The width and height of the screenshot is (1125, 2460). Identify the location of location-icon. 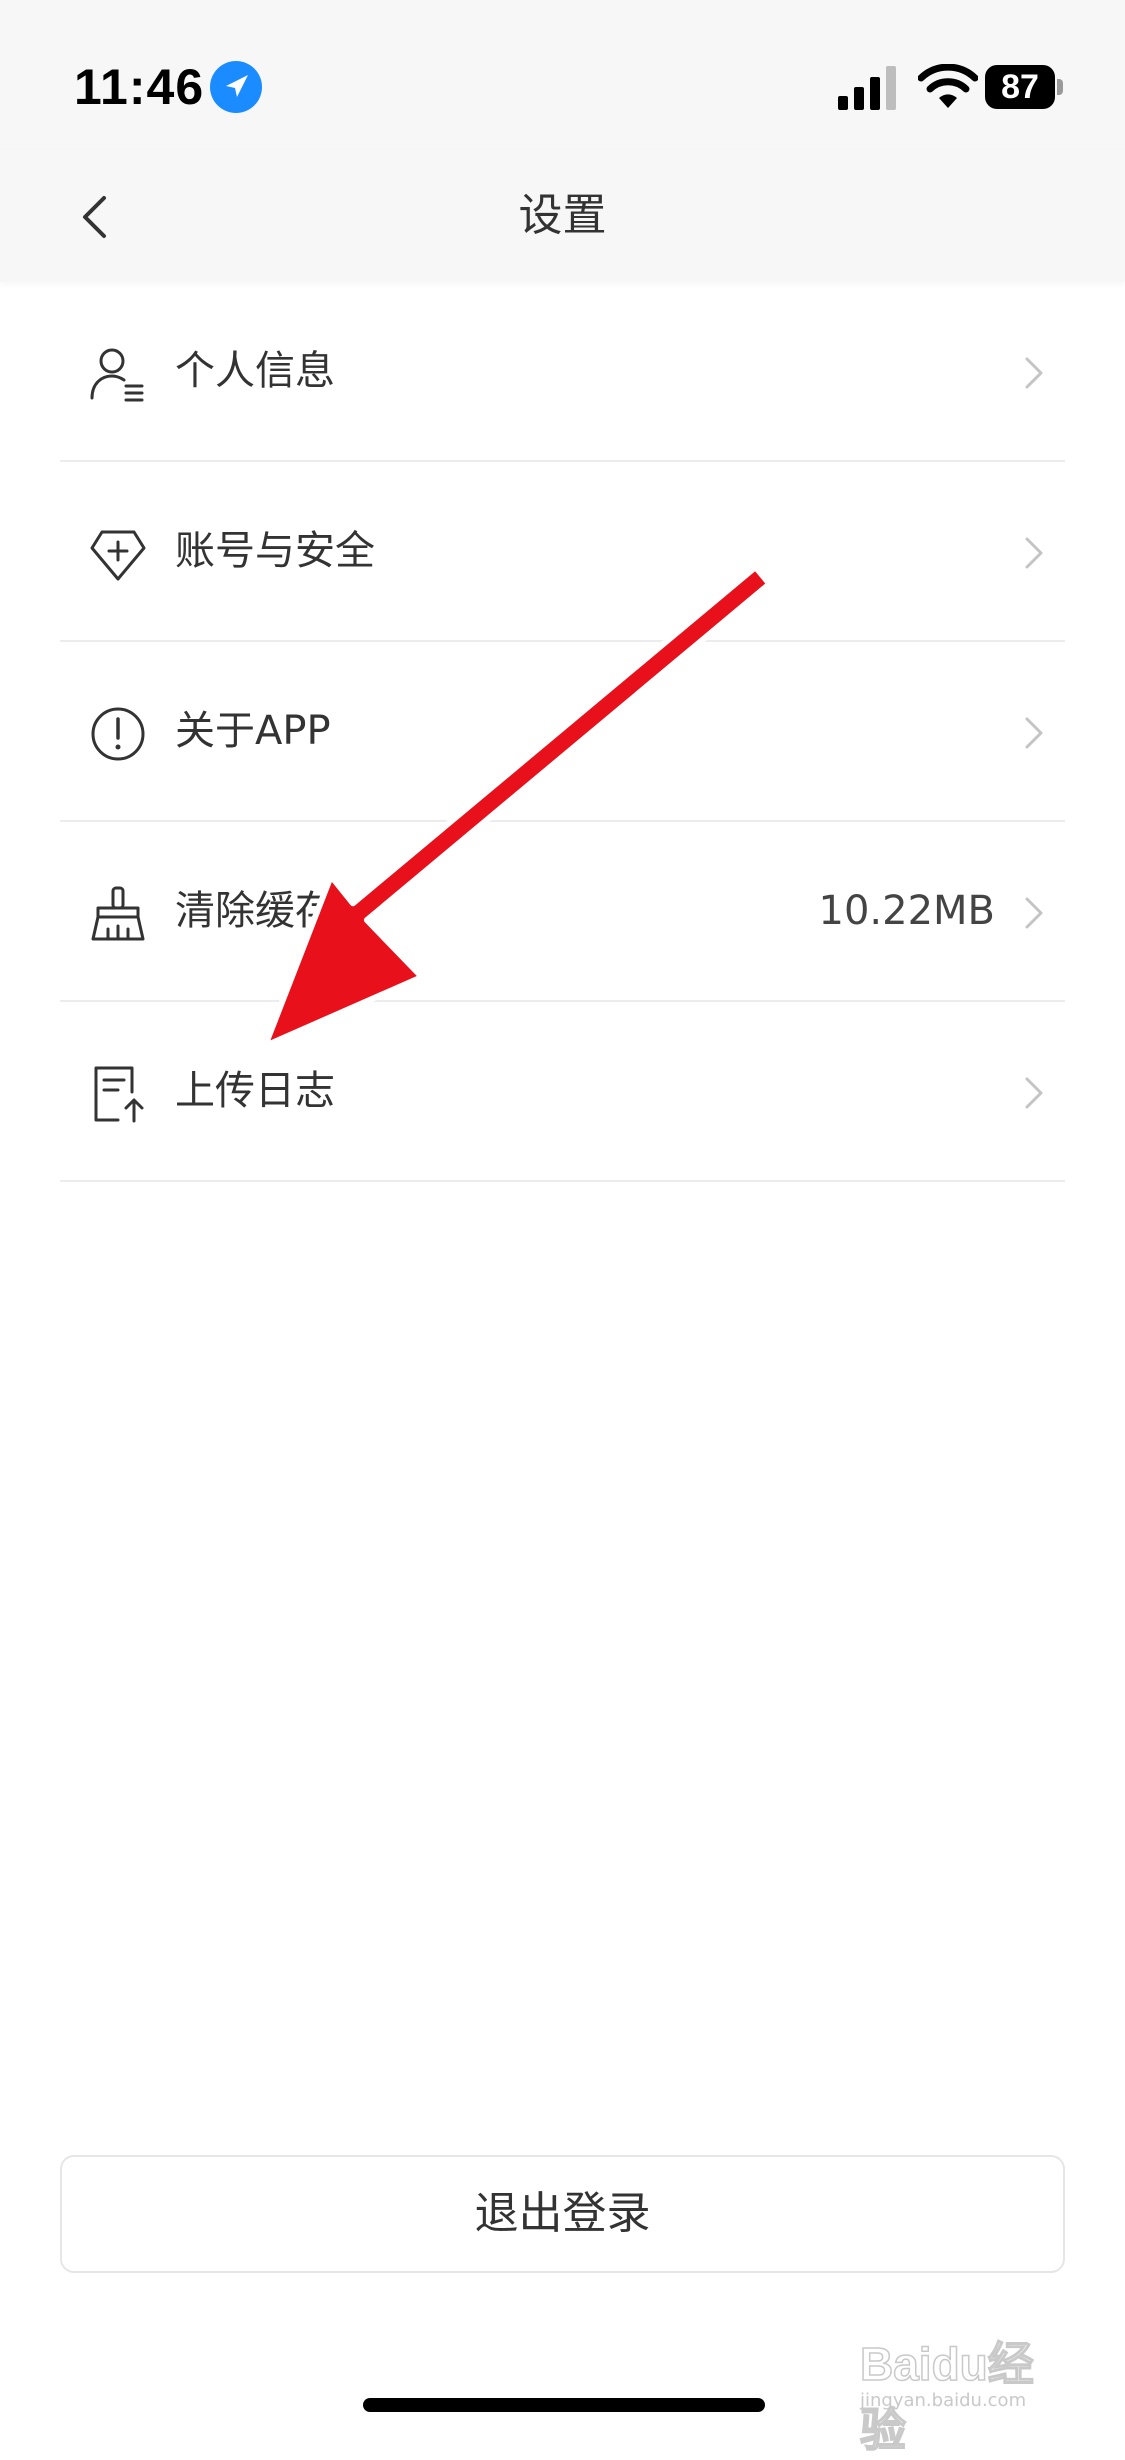
(236, 87).